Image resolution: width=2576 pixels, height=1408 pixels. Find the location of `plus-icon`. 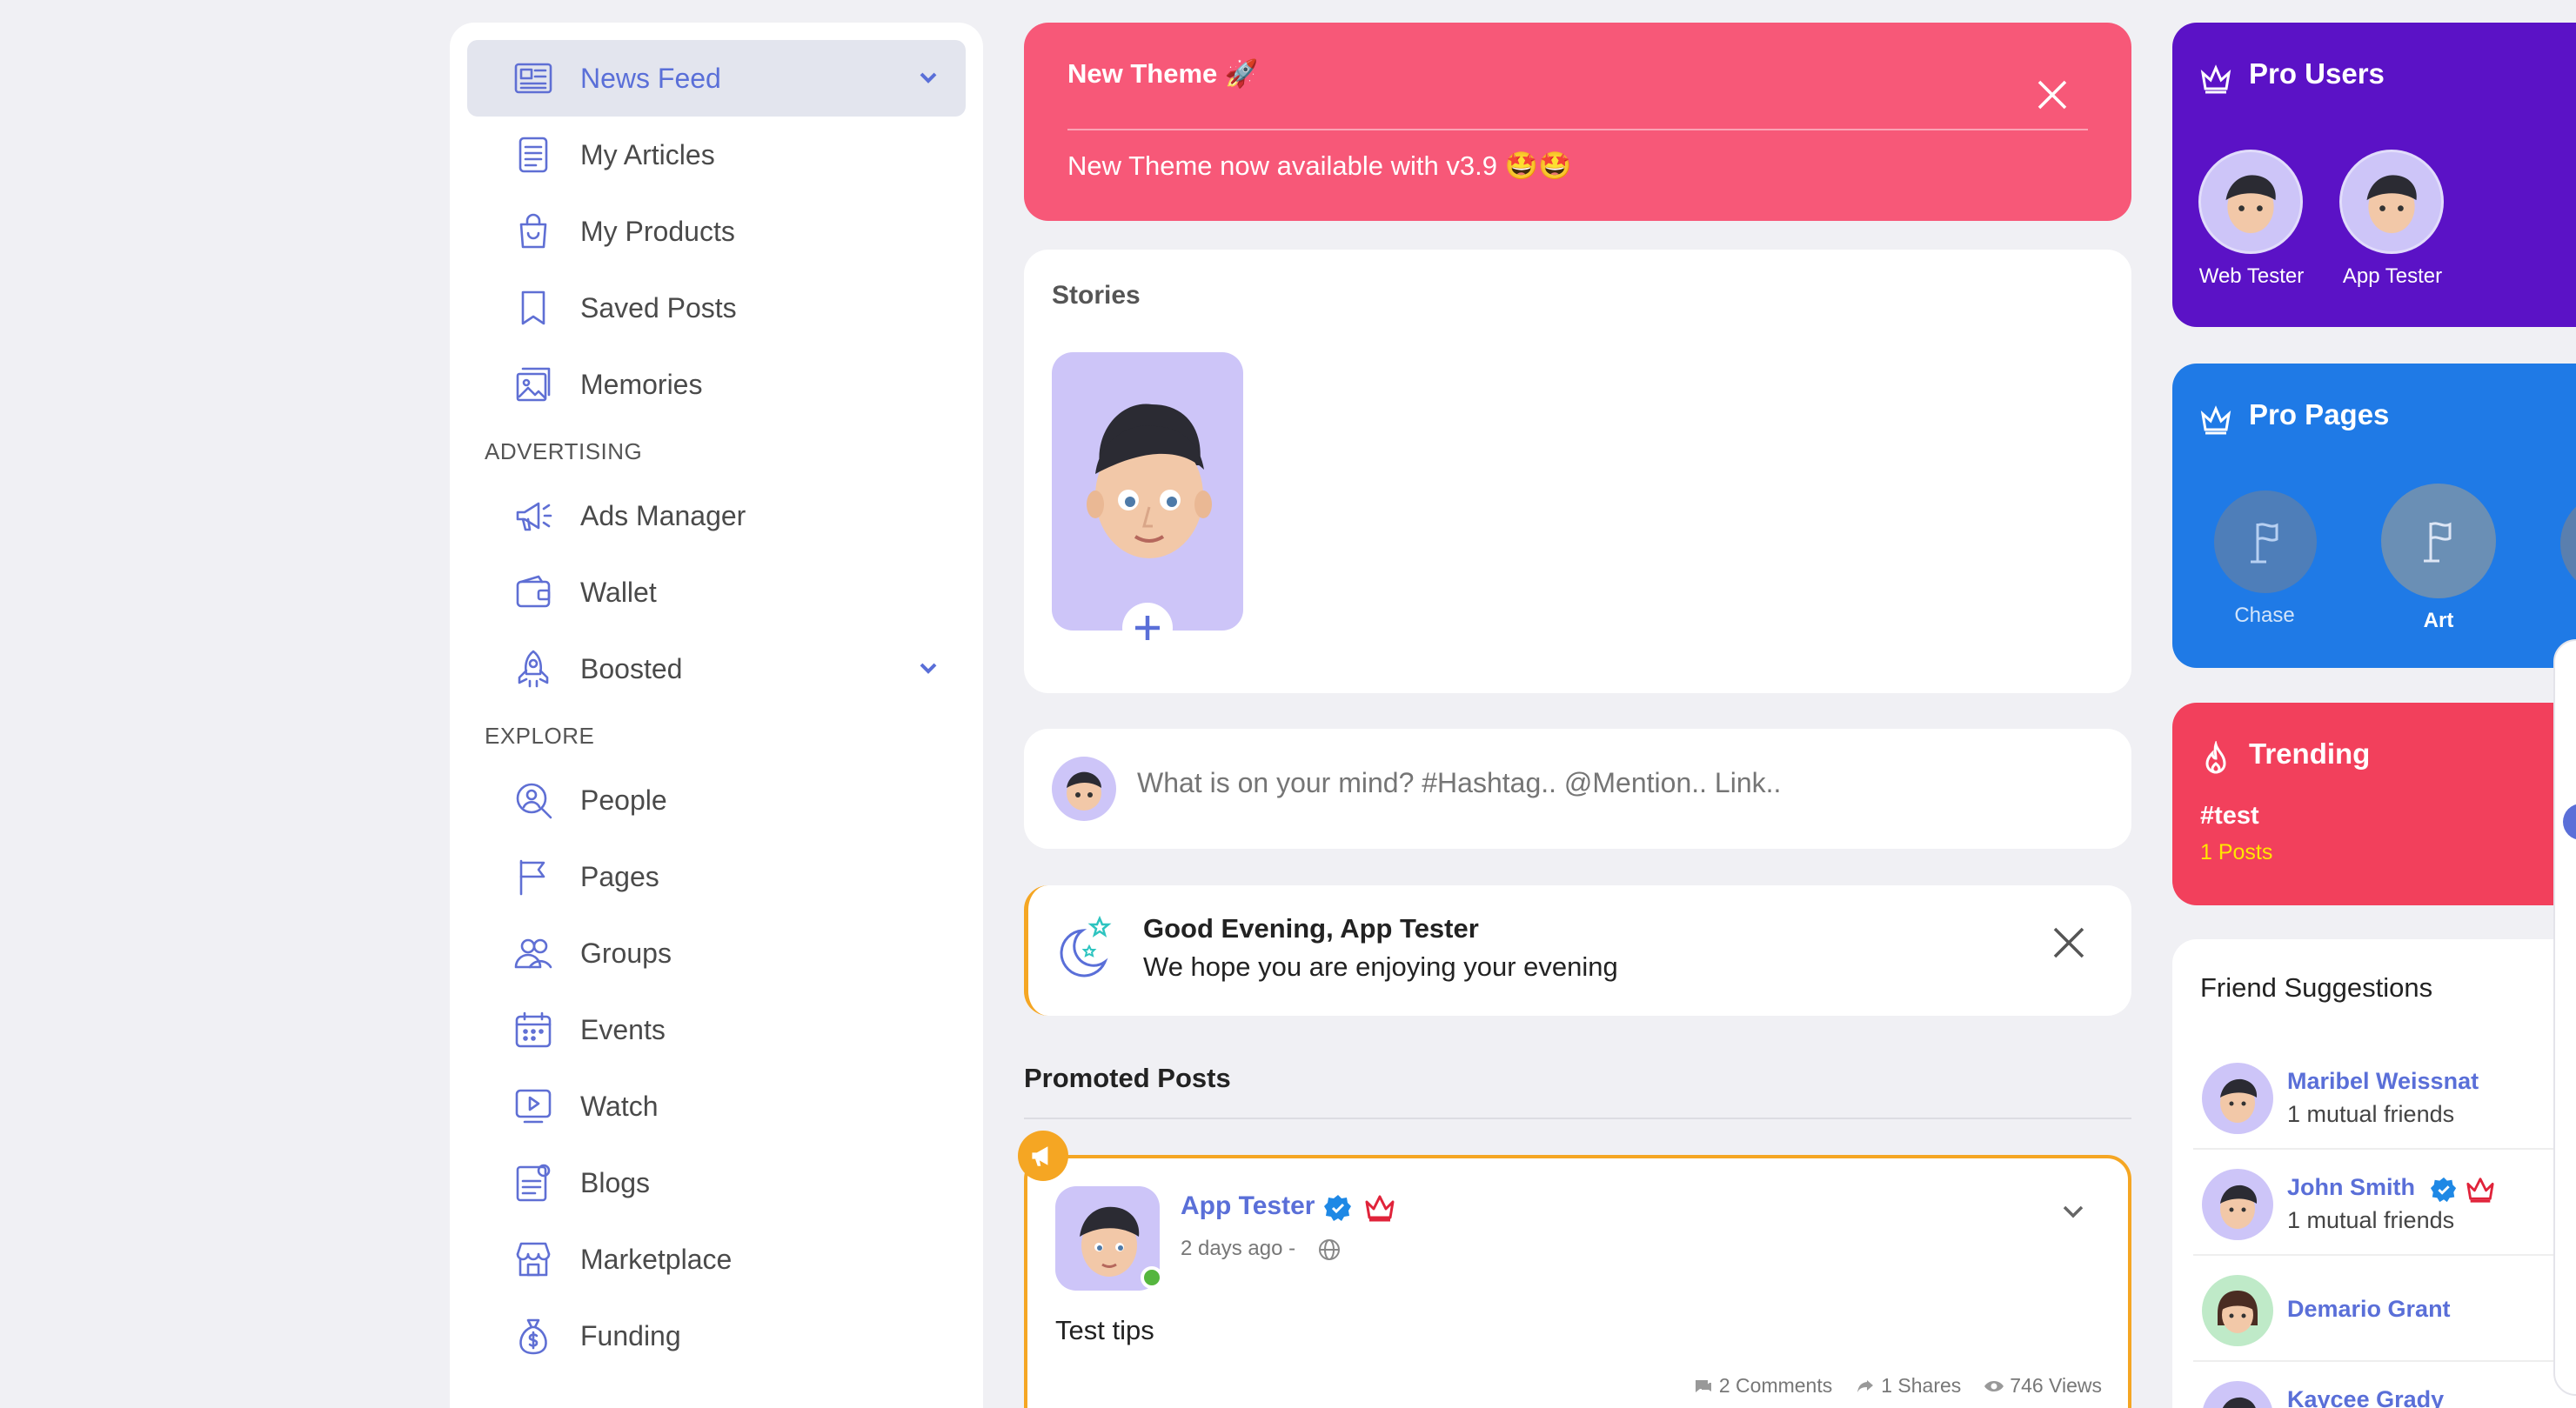

plus-icon is located at coordinates (1147, 628).